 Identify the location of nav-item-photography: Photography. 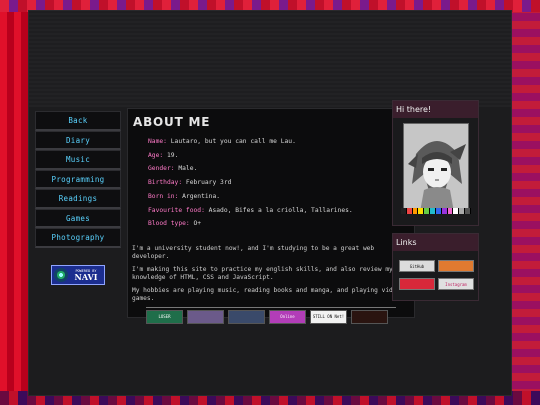
(78, 238).